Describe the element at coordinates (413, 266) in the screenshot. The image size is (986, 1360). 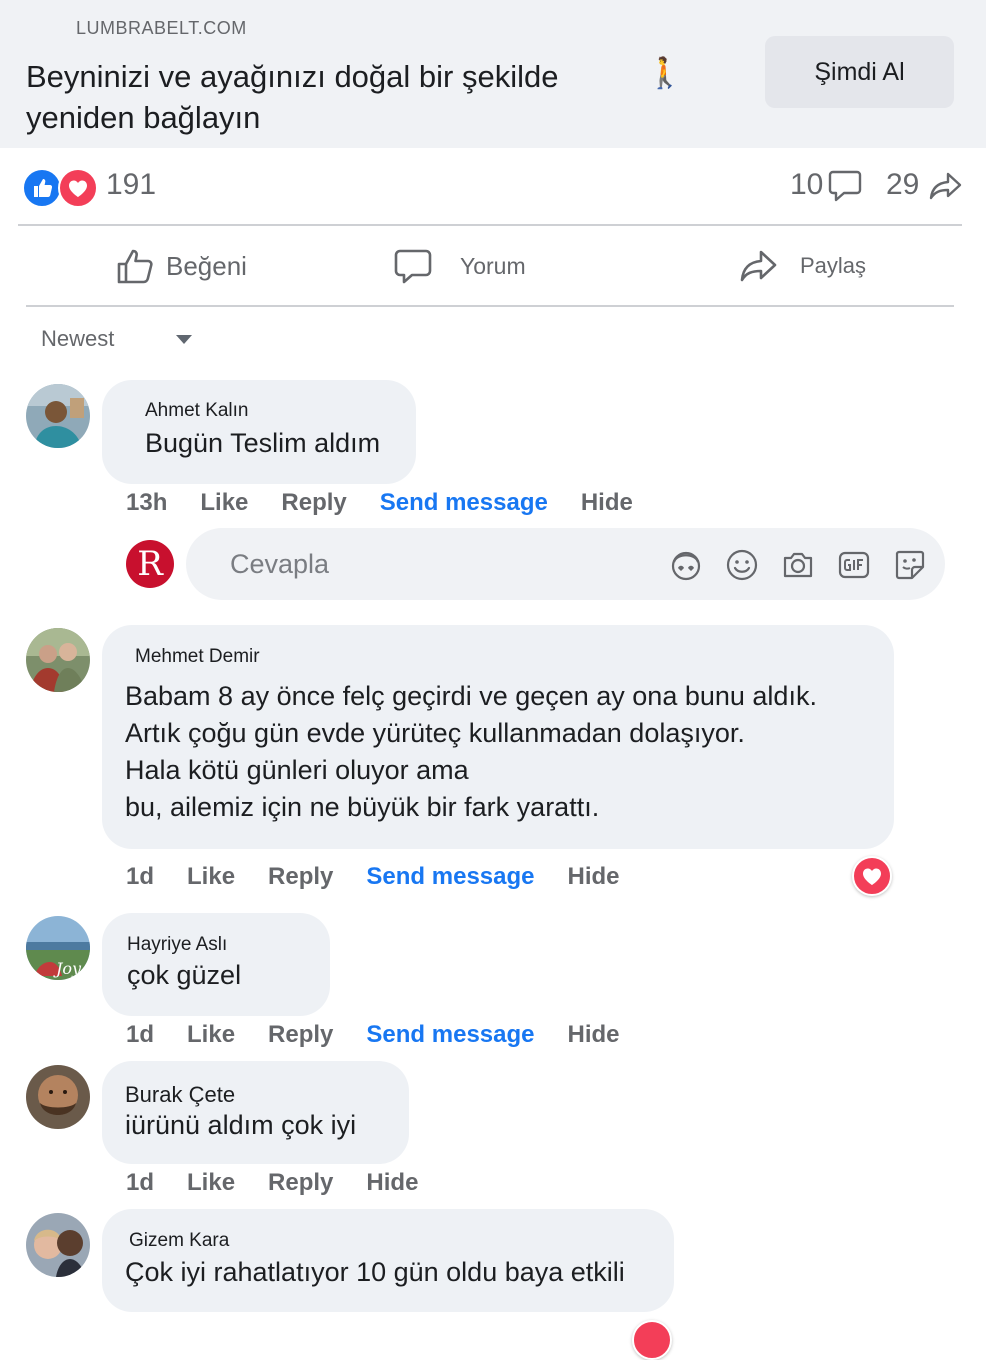
I see `comment-bubble-icon` at that location.